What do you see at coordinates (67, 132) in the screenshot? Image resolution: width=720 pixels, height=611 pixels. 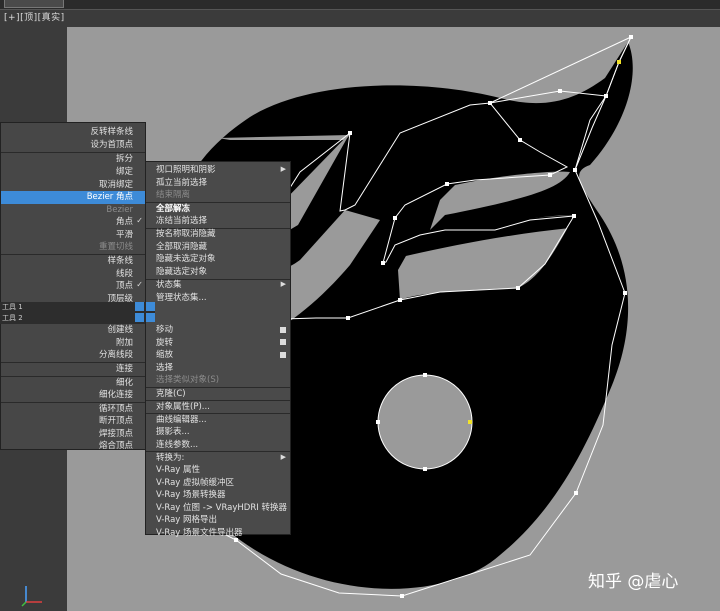 I see `menu-item-reverse-spline: 反转样条线` at bounding box center [67, 132].